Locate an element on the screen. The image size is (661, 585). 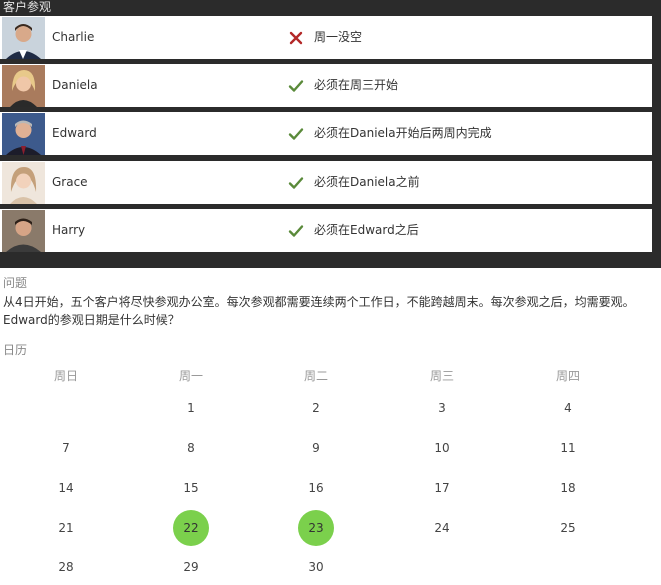
calendar-day: 2 is located at coordinates (316, 408).